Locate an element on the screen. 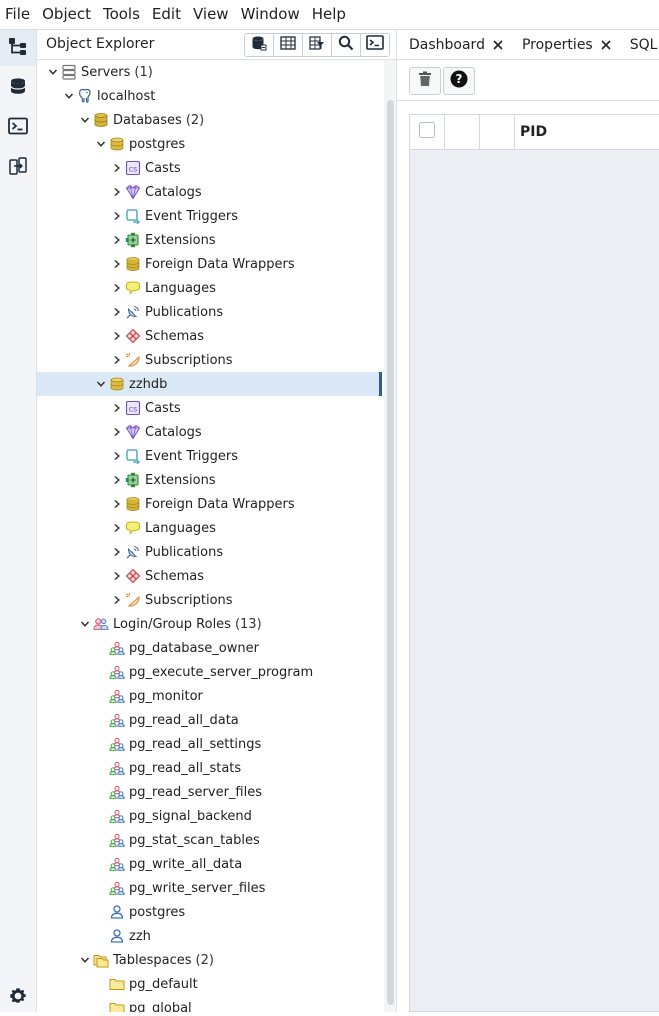 The height and width of the screenshot is (1016, 659). tab-sql: SQL is located at coordinates (638, 44).